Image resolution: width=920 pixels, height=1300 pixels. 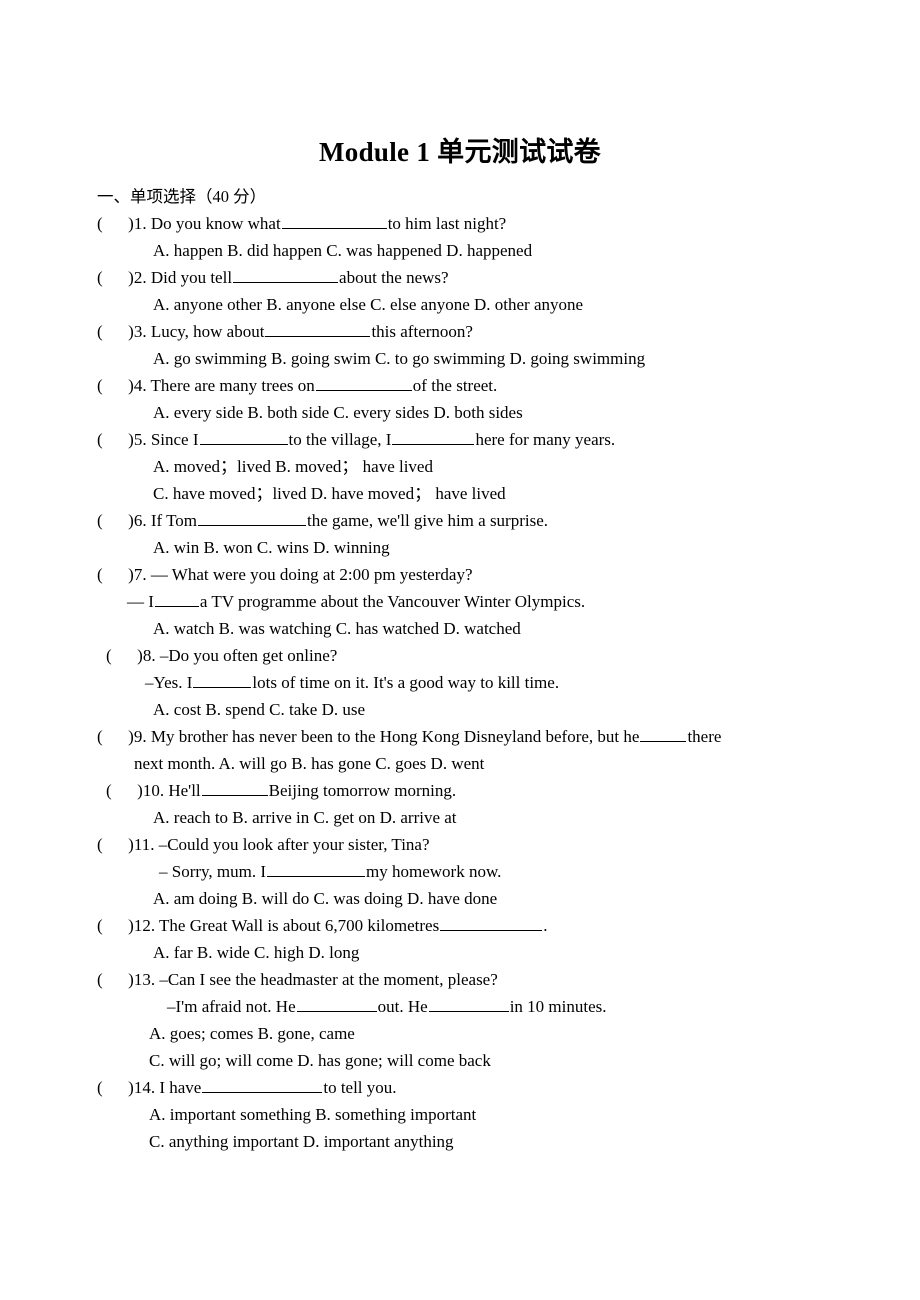 I want to click on reply-text: – Sorry, mum. I, so click(x=213, y=871).